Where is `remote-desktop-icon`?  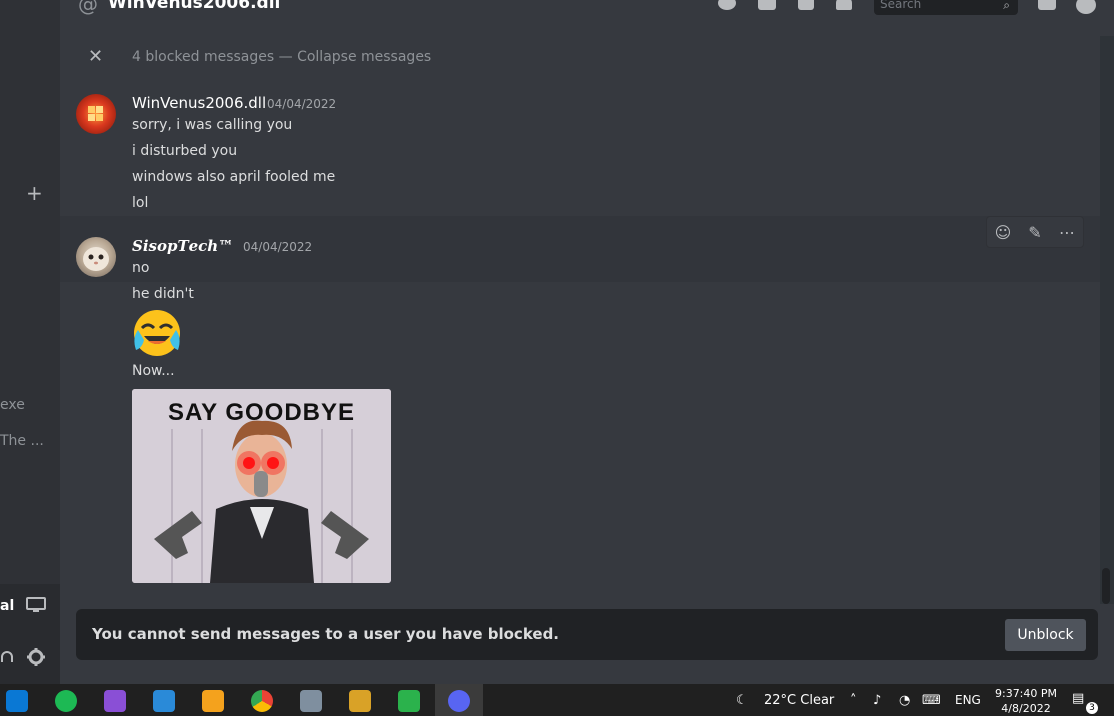
remote-desktop-icon is located at coordinates (213, 701).